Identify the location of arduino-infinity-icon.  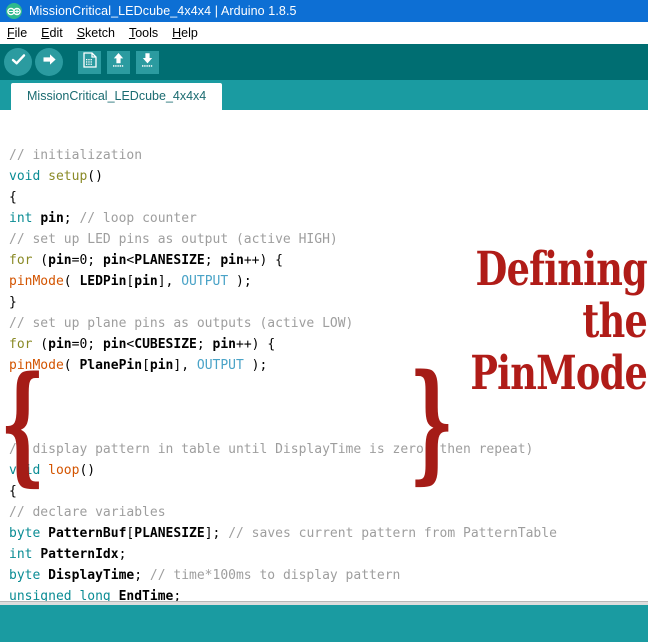
(14, 11).